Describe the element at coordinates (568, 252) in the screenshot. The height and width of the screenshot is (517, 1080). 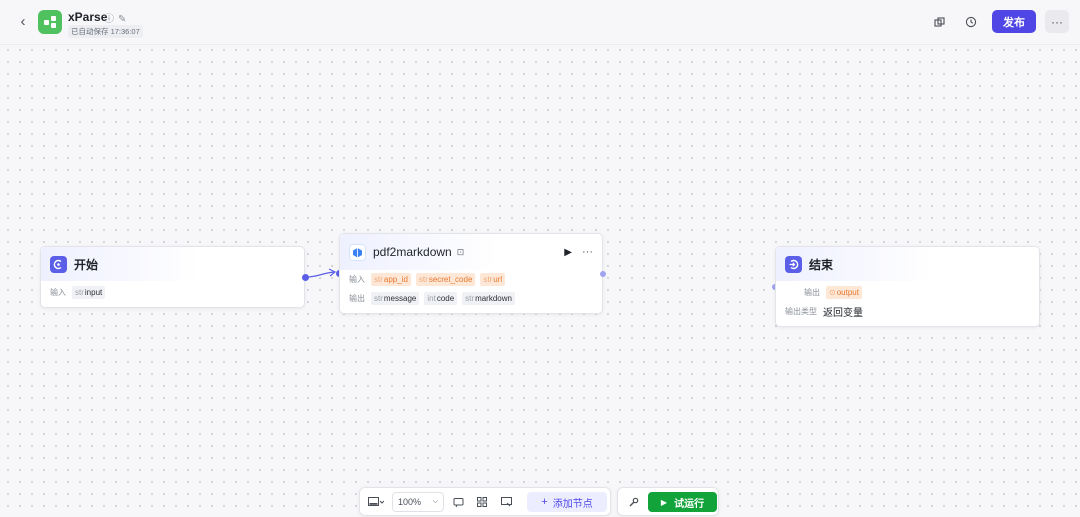
I see `run-node-icon: ▶` at that location.